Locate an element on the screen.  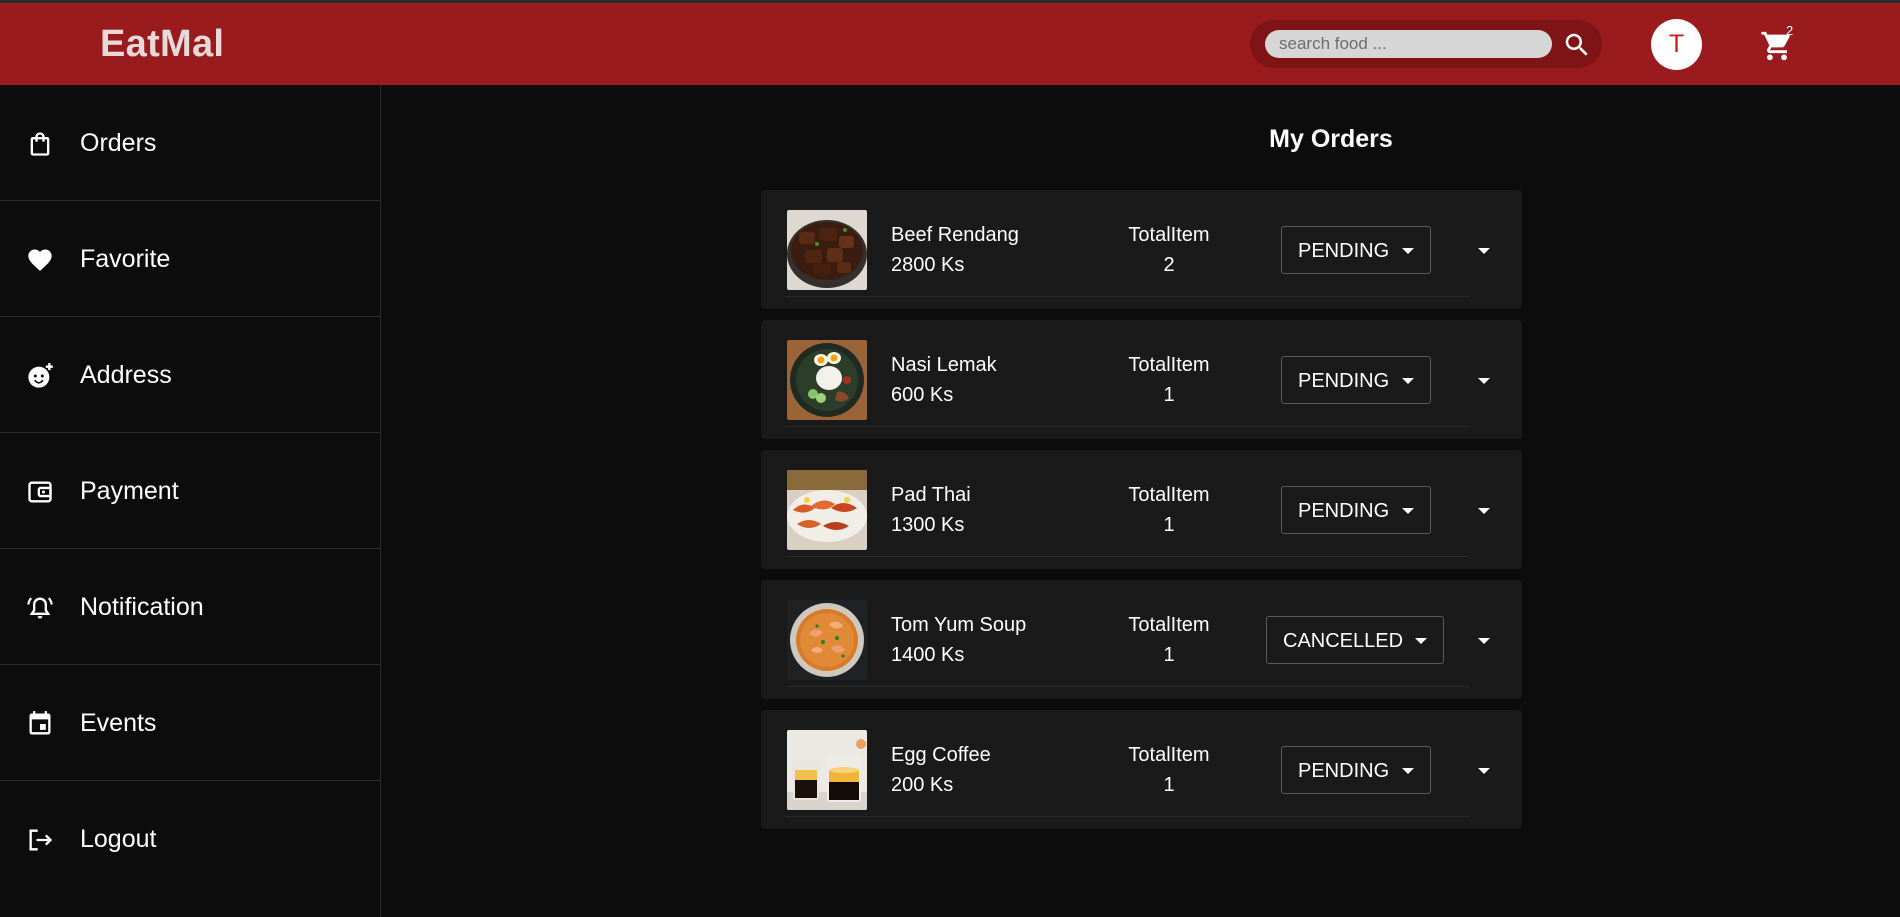
heart-icon is located at coordinates (40, 260).